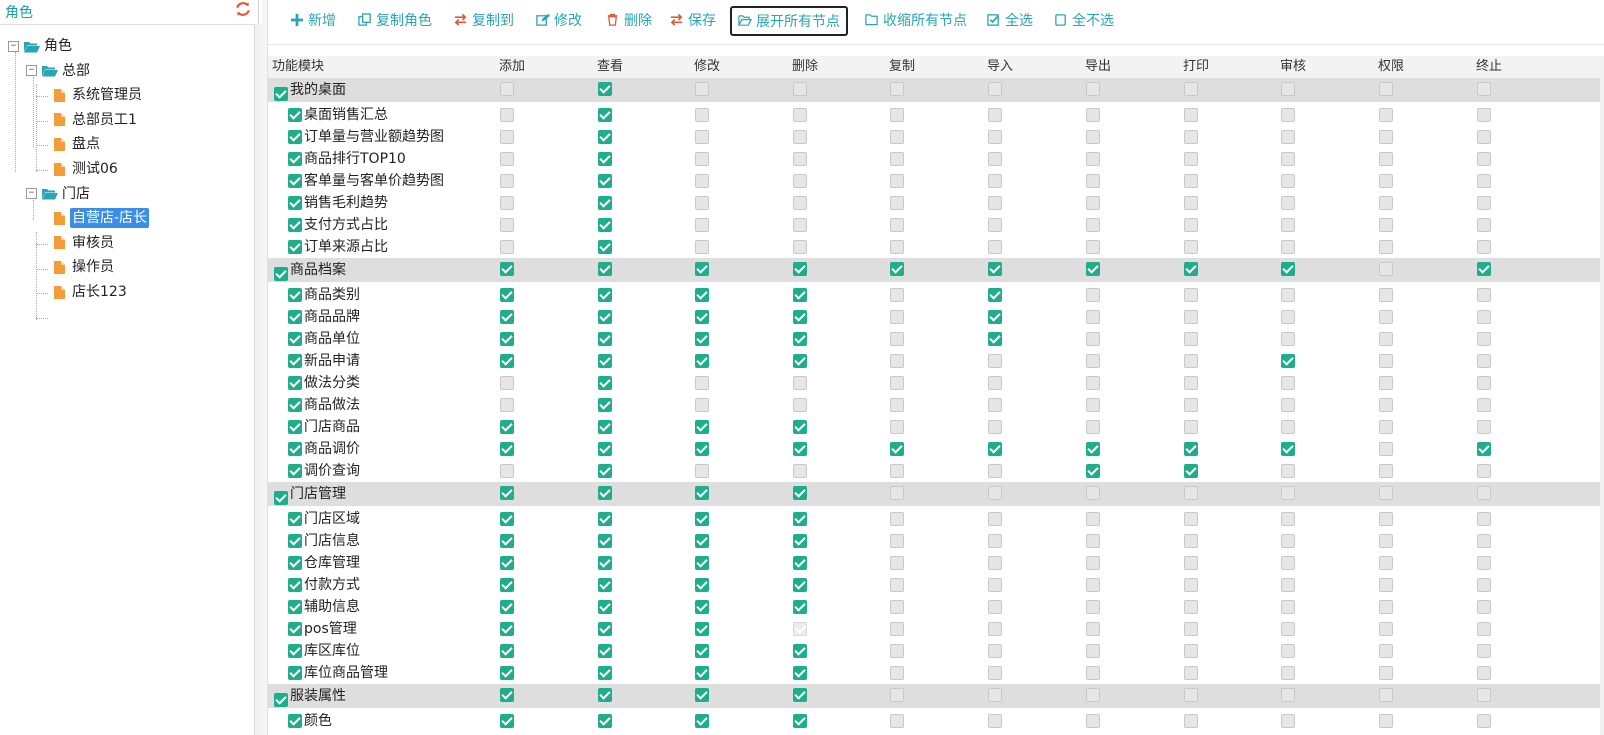  What do you see at coordinates (13, 46) in the screenshot?
I see `collapse-toggle-icon: −` at bounding box center [13, 46].